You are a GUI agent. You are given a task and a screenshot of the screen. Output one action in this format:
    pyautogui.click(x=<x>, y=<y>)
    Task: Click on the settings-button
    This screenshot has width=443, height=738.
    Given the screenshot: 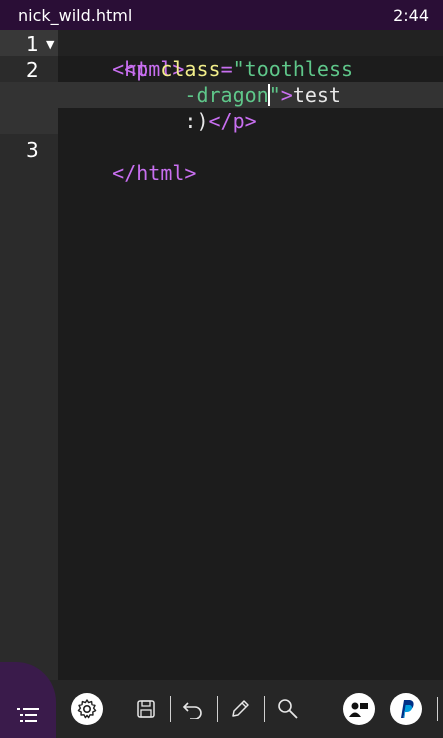 What is the action you would take?
    pyautogui.click(x=87, y=709)
    